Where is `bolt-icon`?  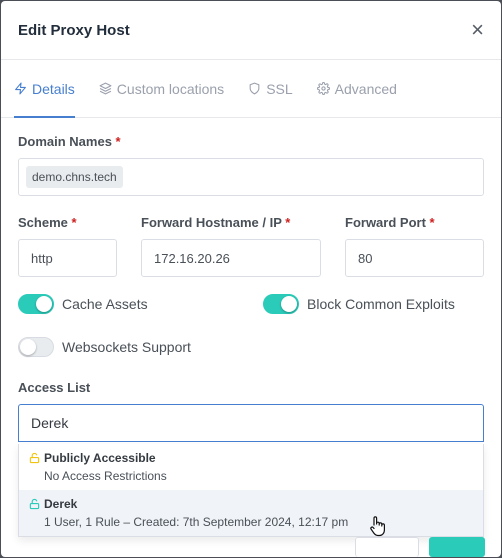 bolt-icon is located at coordinates (20, 88).